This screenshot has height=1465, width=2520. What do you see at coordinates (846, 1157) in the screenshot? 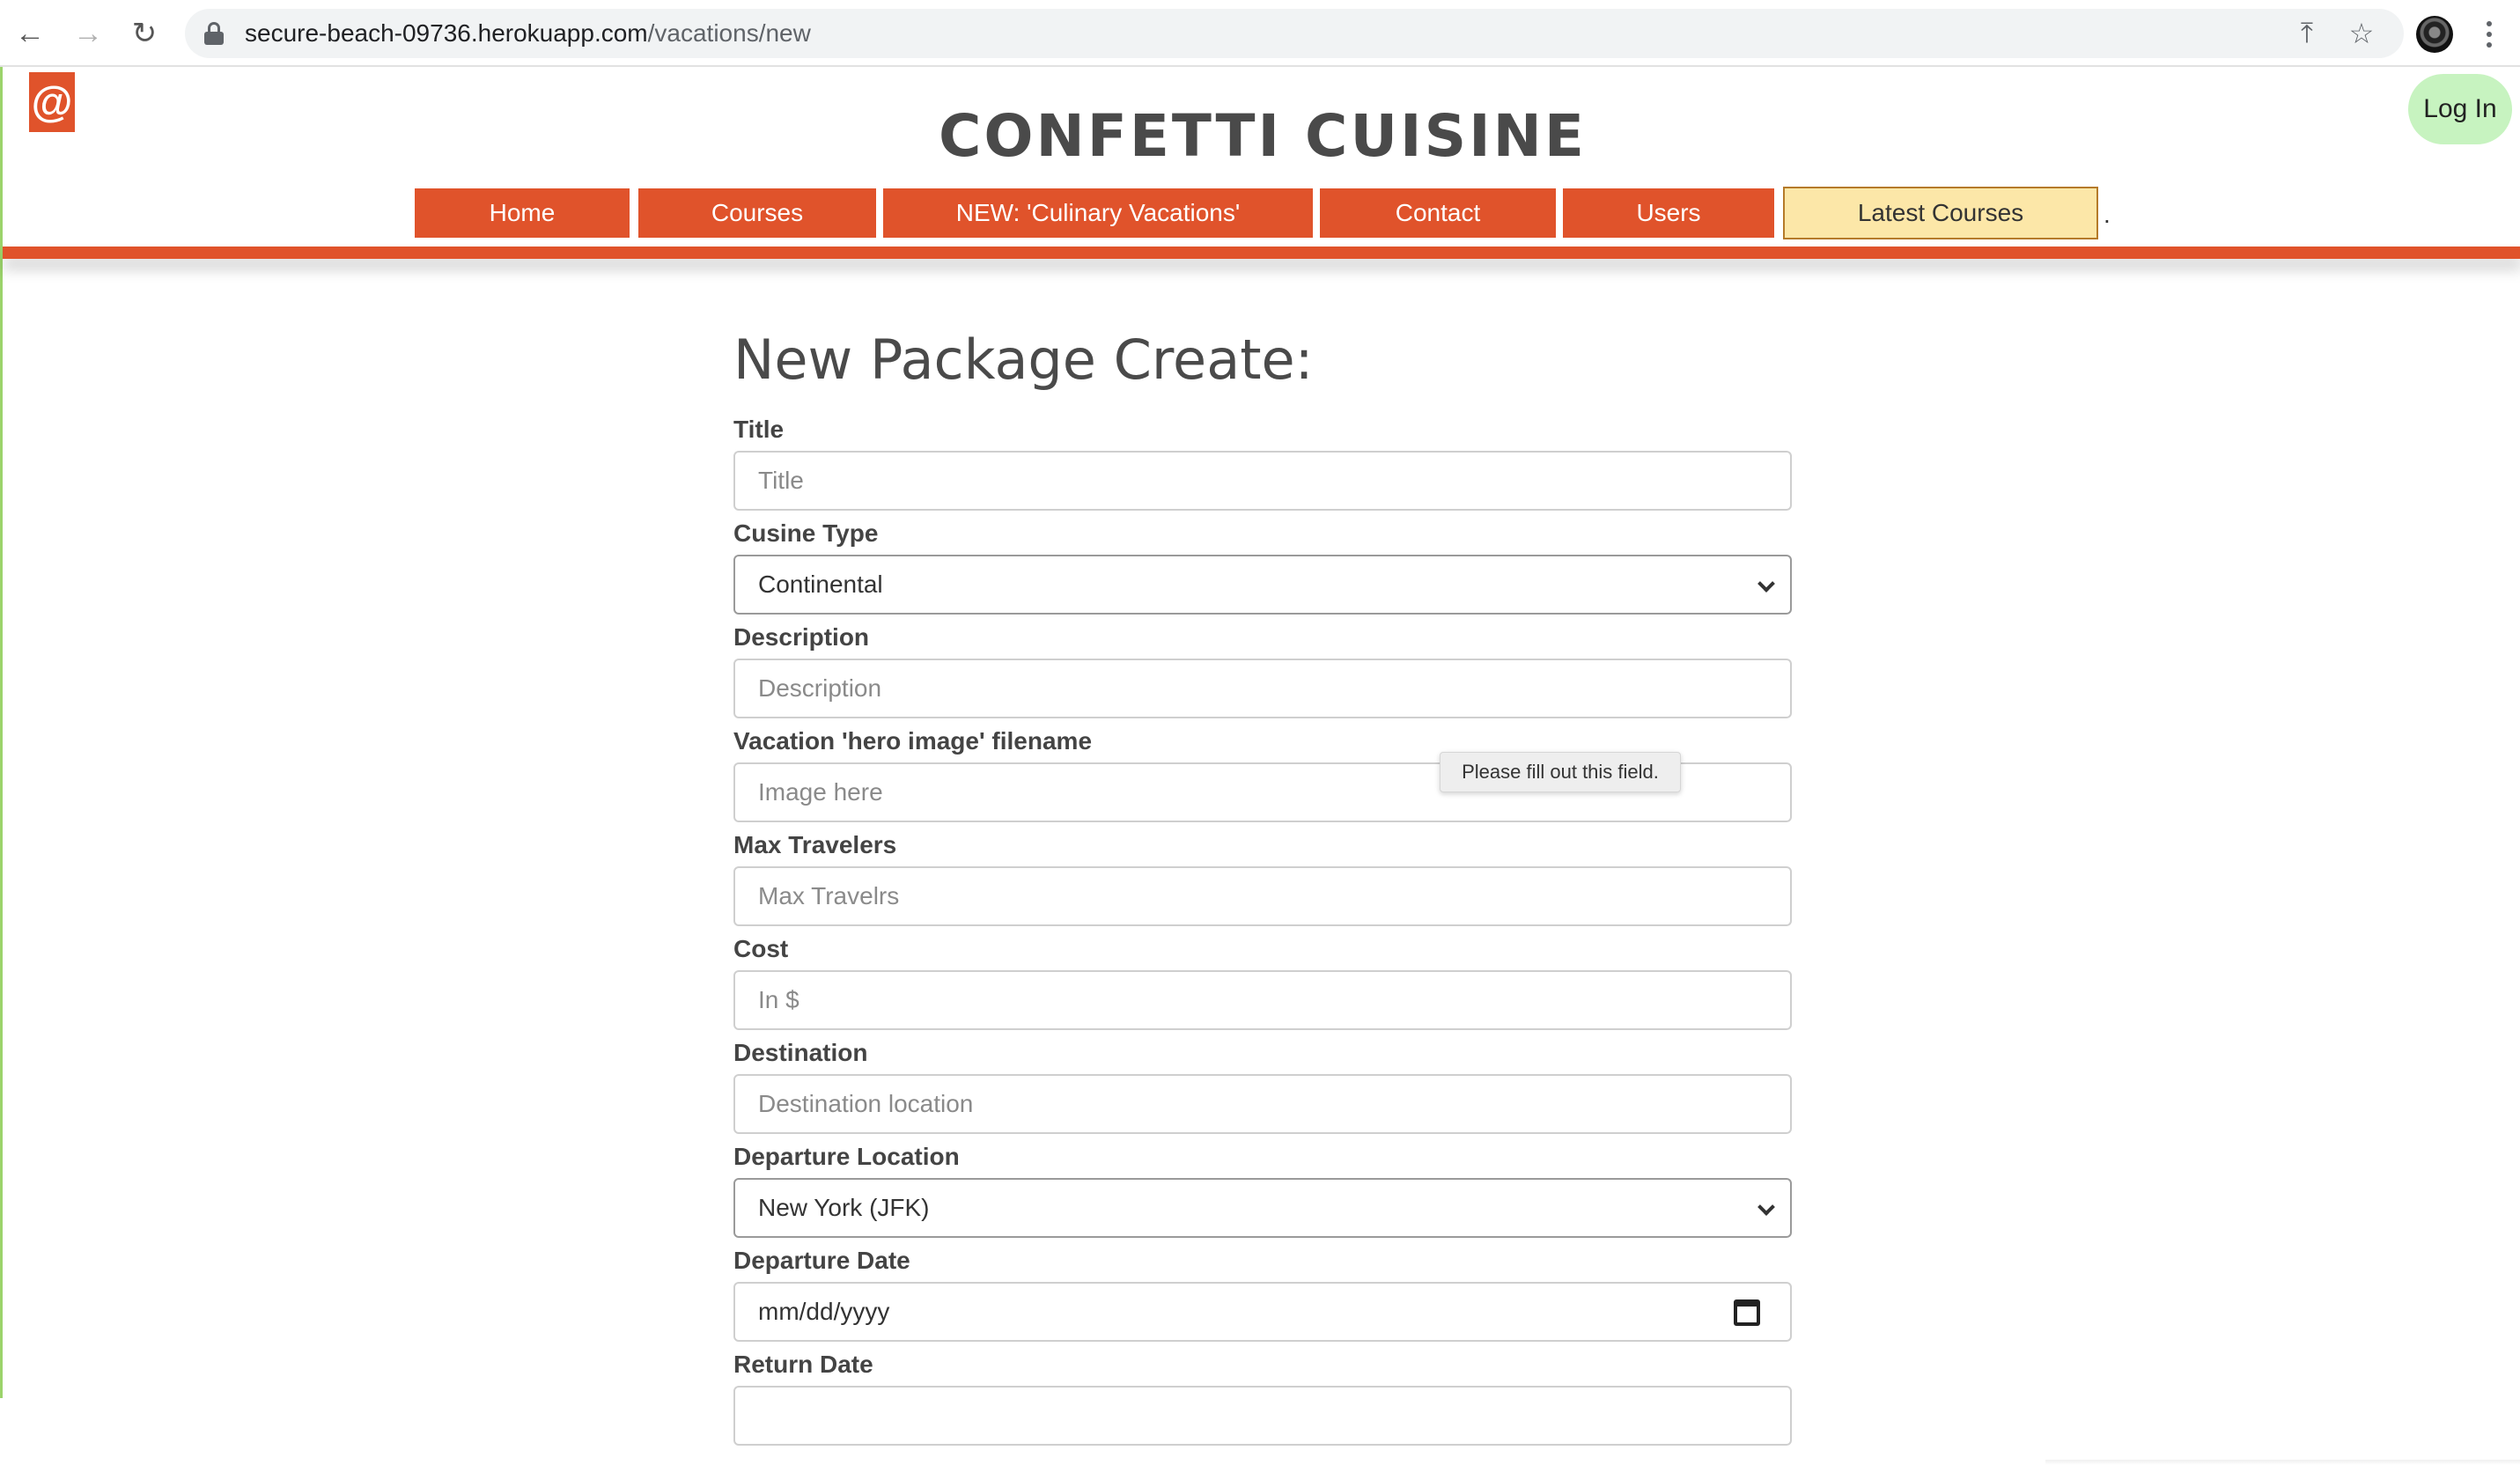
I see `departure-location-label: Departure Location` at bounding box center [846, 1157].